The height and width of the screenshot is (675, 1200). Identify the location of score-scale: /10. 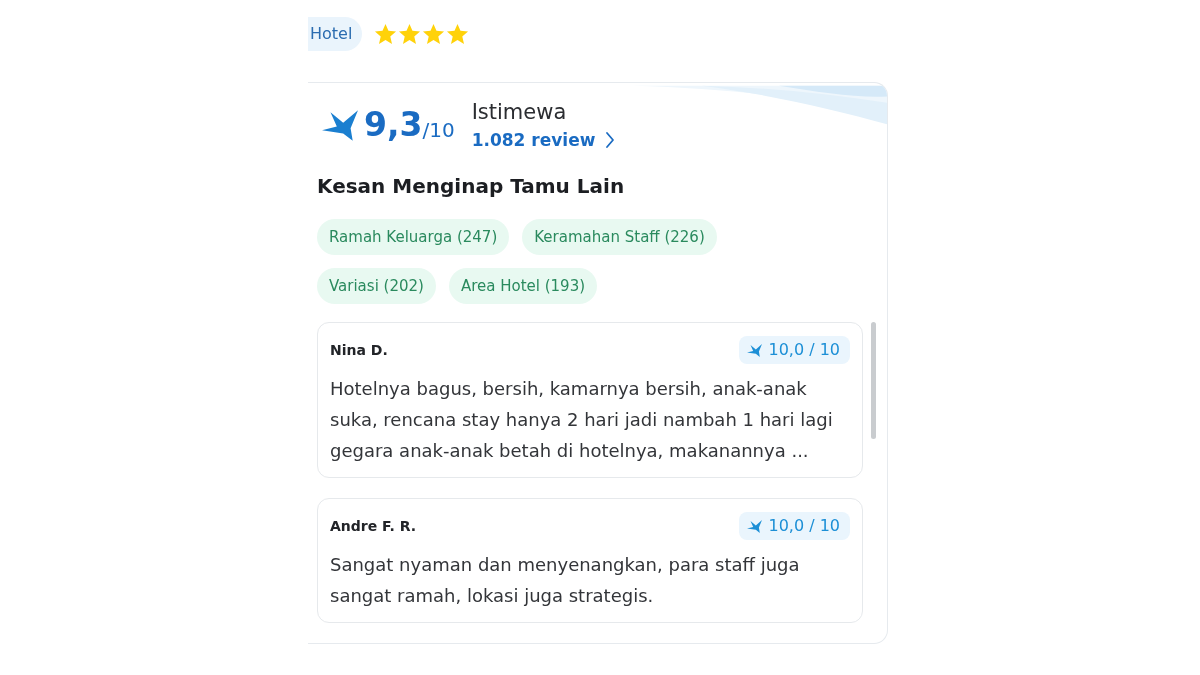
(438, 130).